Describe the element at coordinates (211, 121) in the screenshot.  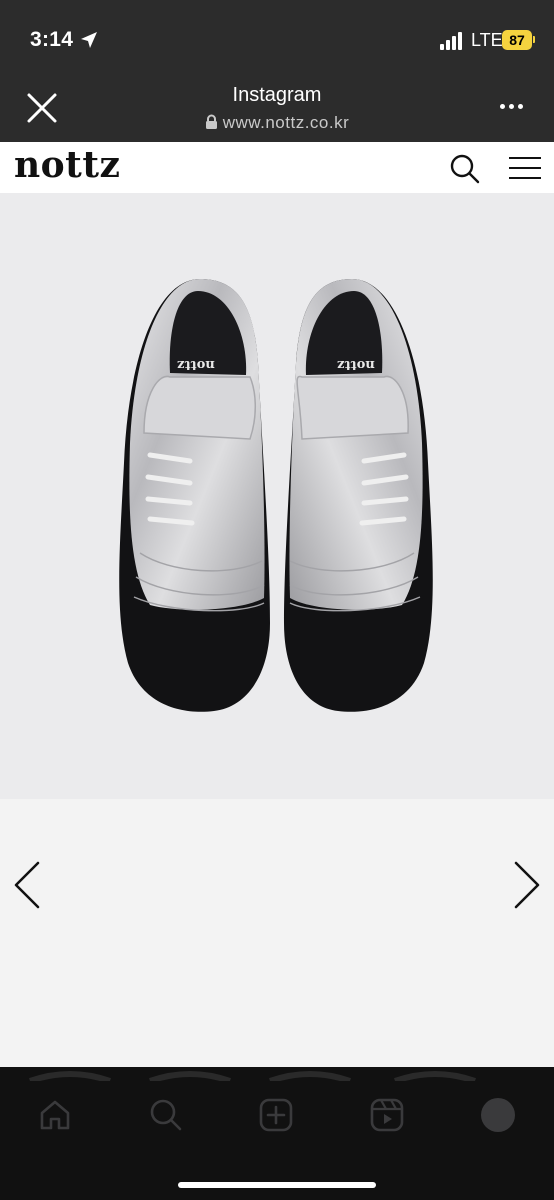
I see `lock-icon` at that location.